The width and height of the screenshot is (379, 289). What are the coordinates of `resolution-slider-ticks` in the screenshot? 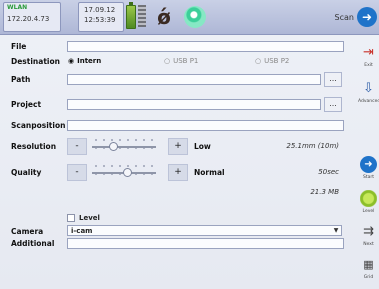 It's located at (124, 144).